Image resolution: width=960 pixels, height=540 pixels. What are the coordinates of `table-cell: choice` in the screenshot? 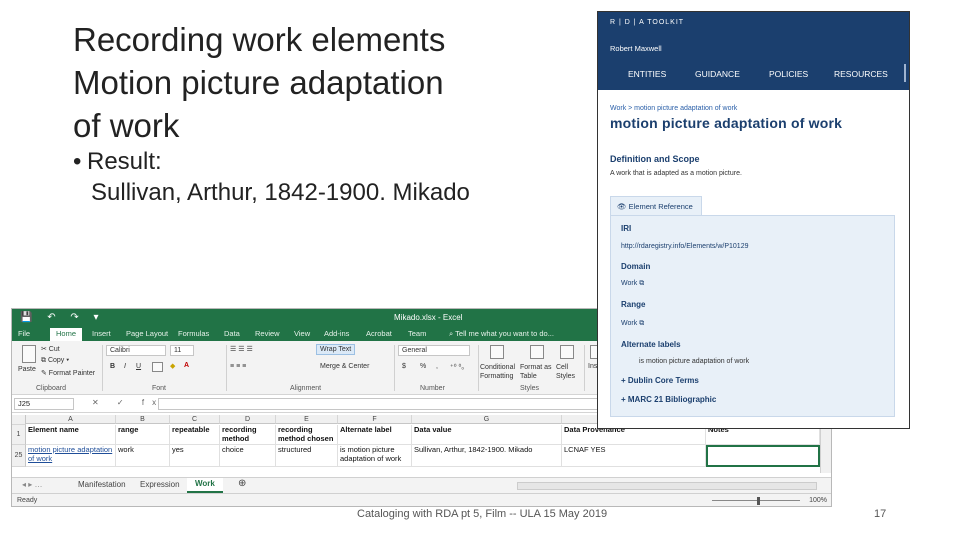 It's located at (248, 456).